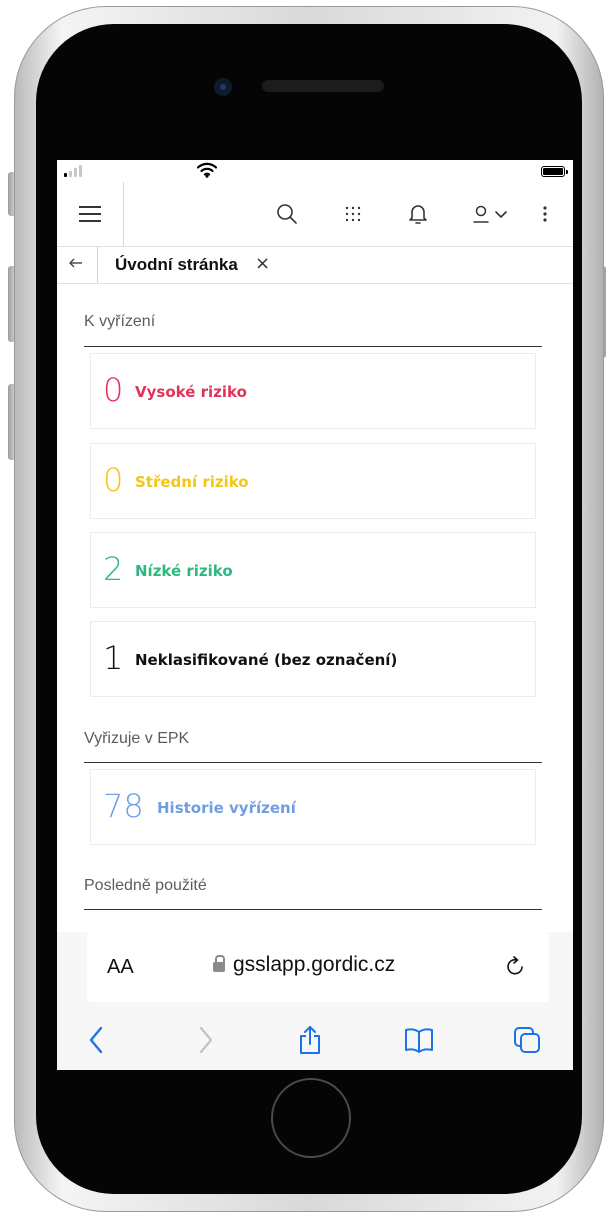 This screenshot has width=610, height=1218. Describe the element at coordinates (206, 1040) in the screenshot. I see `forward-icon` at that location.